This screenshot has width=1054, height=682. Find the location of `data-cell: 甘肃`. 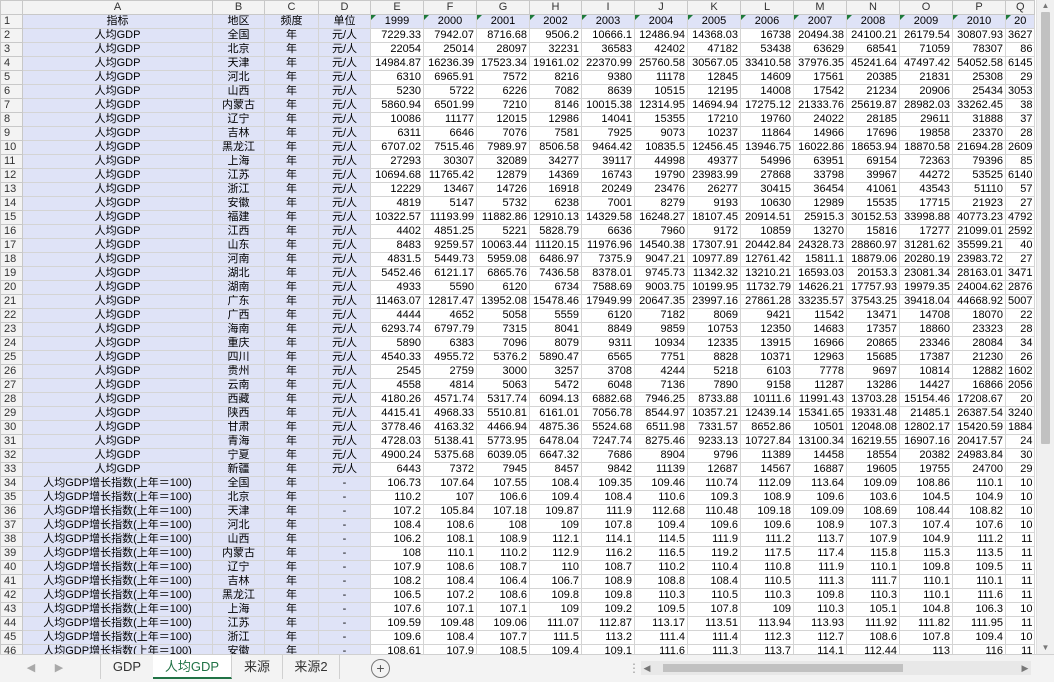

data-cell: 甘肃 is located at coordinates (238, 427).